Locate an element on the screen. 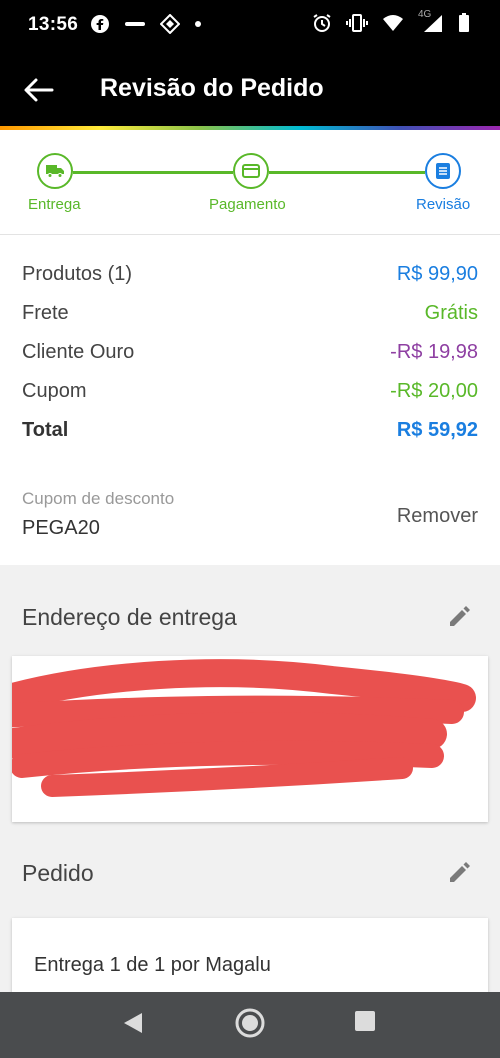 The height and width of the screenshot is (1058, 500). address-redaction-scribble is located at coordinates (244, 728).